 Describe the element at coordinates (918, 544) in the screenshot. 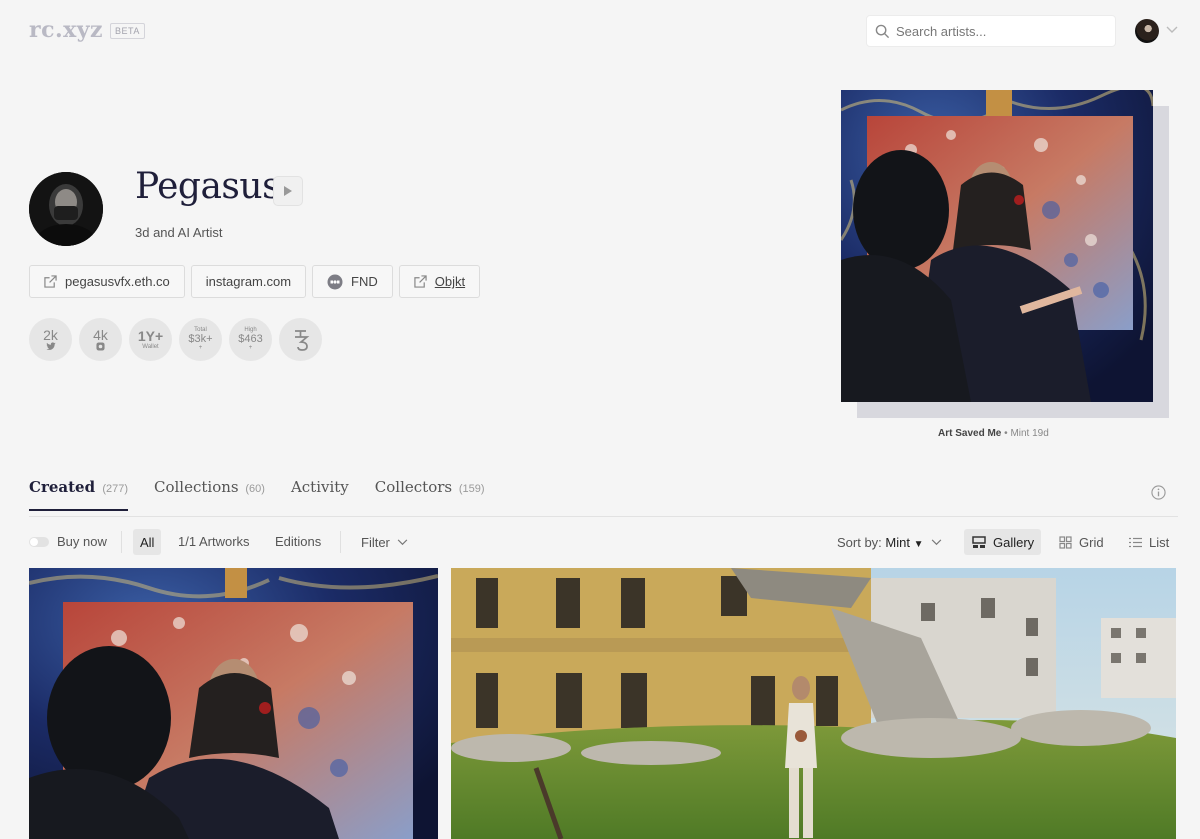

I see `sort-arrow: ▼` at that location.